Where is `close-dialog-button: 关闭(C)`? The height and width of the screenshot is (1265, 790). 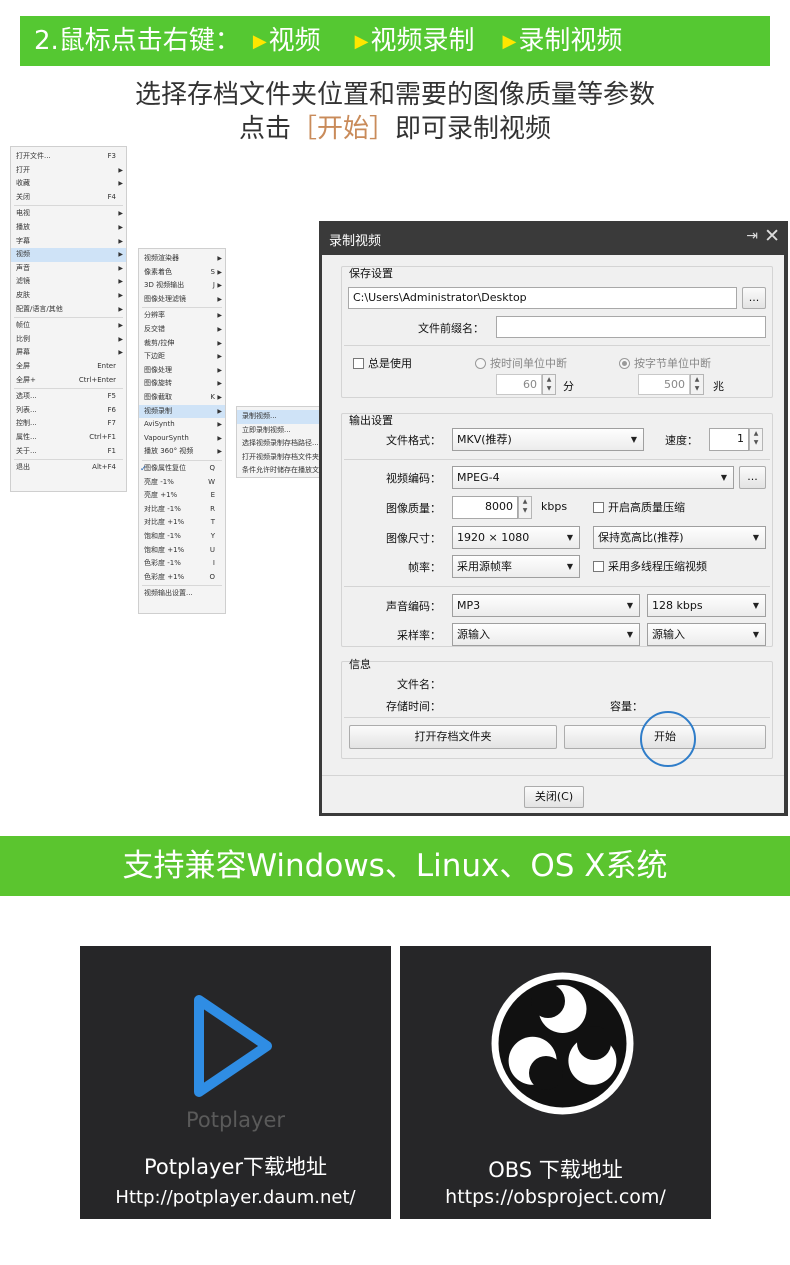 close-dialog-button: 关闭(C) is located at coordinates (554, 797).